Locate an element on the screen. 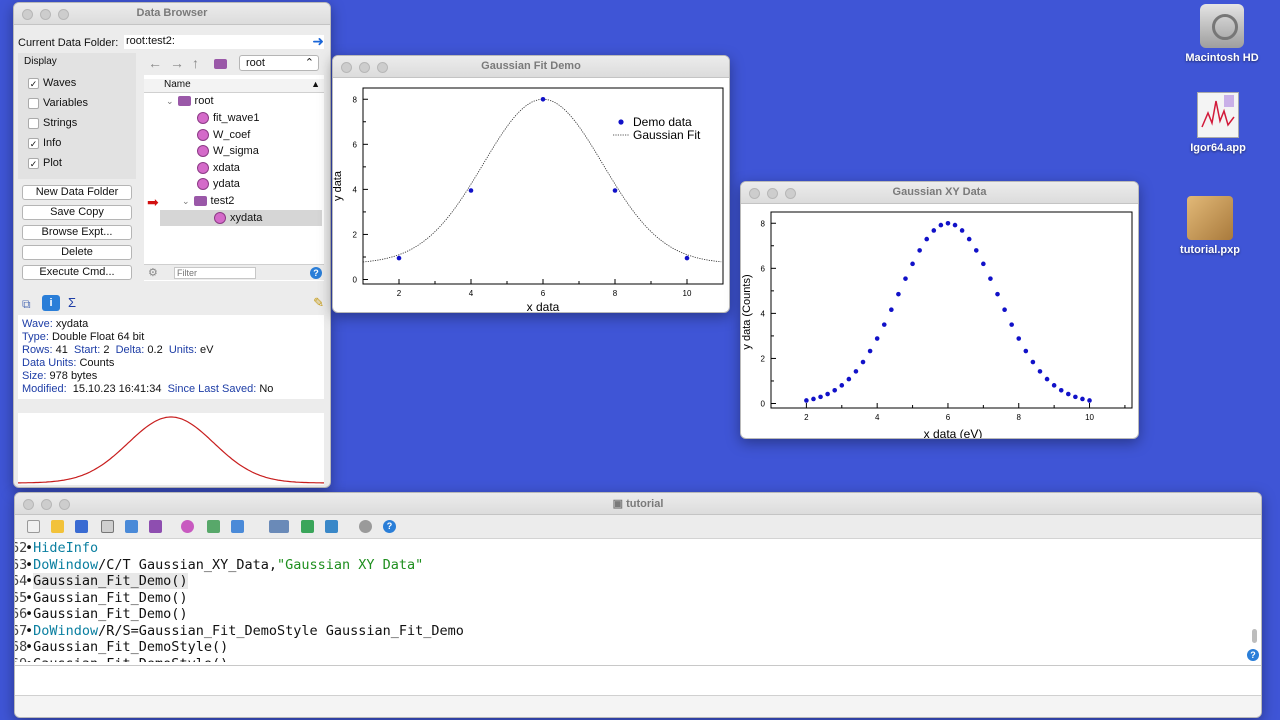 The width and height of the screenshot is (1280, 720). code-line: 62•HideInfo is located at coordinates (633, 548).